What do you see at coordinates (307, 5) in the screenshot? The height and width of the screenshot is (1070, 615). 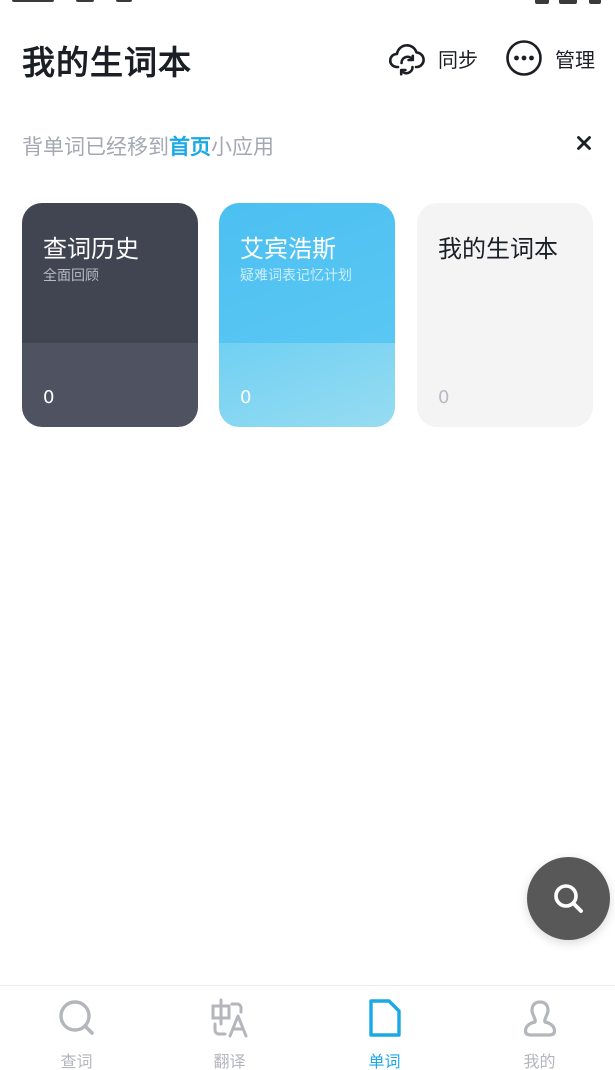 I see `status-bar` at bounding box center [307, 5].